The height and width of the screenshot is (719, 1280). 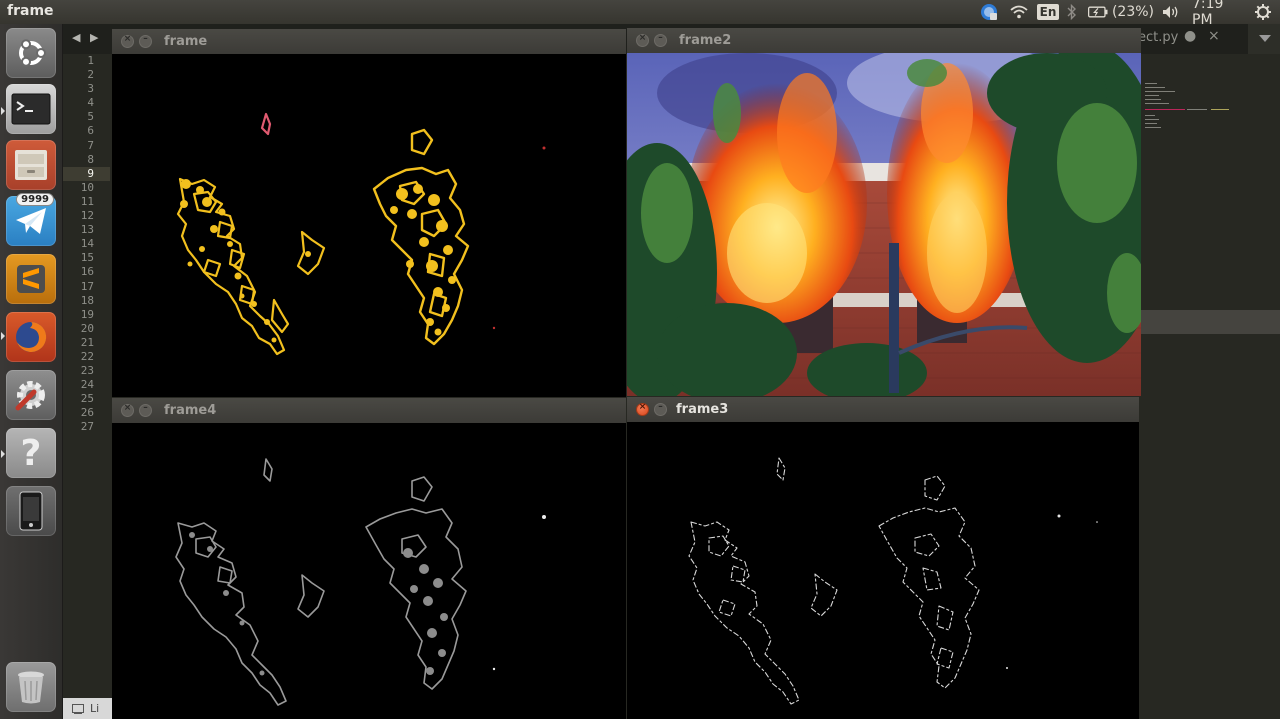 What do you see at coordinates (1019, 12) in the screenshot?
I see `wifi-icon` at bounding box center [1019, 12].